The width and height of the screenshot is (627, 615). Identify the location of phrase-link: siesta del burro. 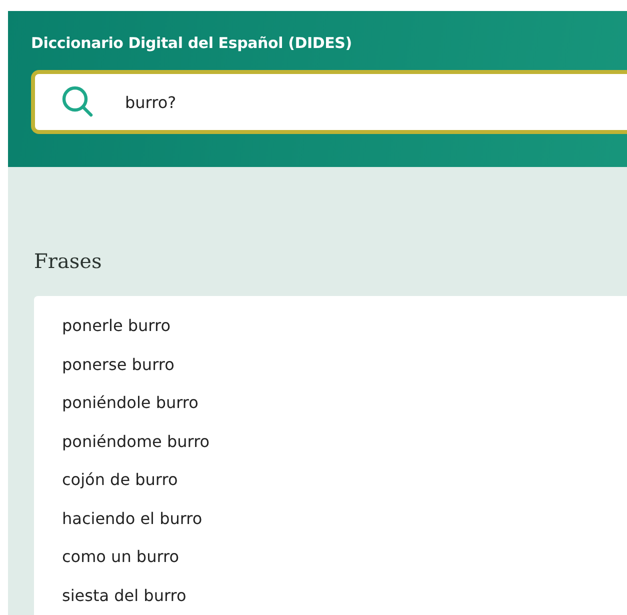
(124, 595).